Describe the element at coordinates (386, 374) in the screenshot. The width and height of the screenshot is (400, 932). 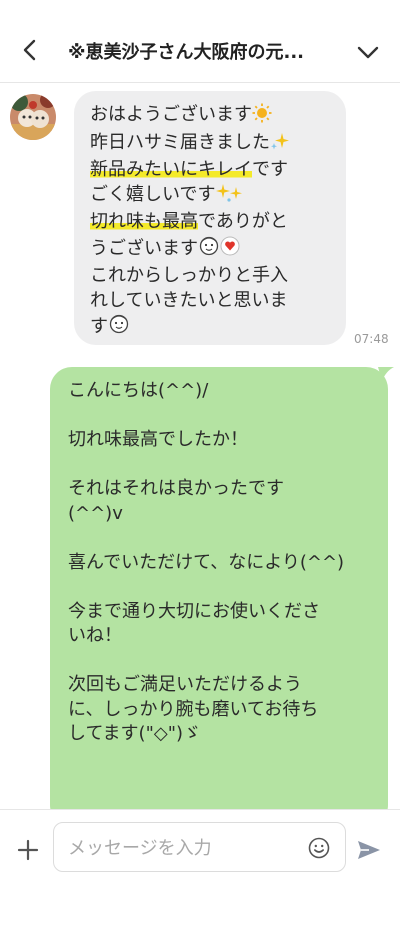
I see `bubble-tail` at that location.